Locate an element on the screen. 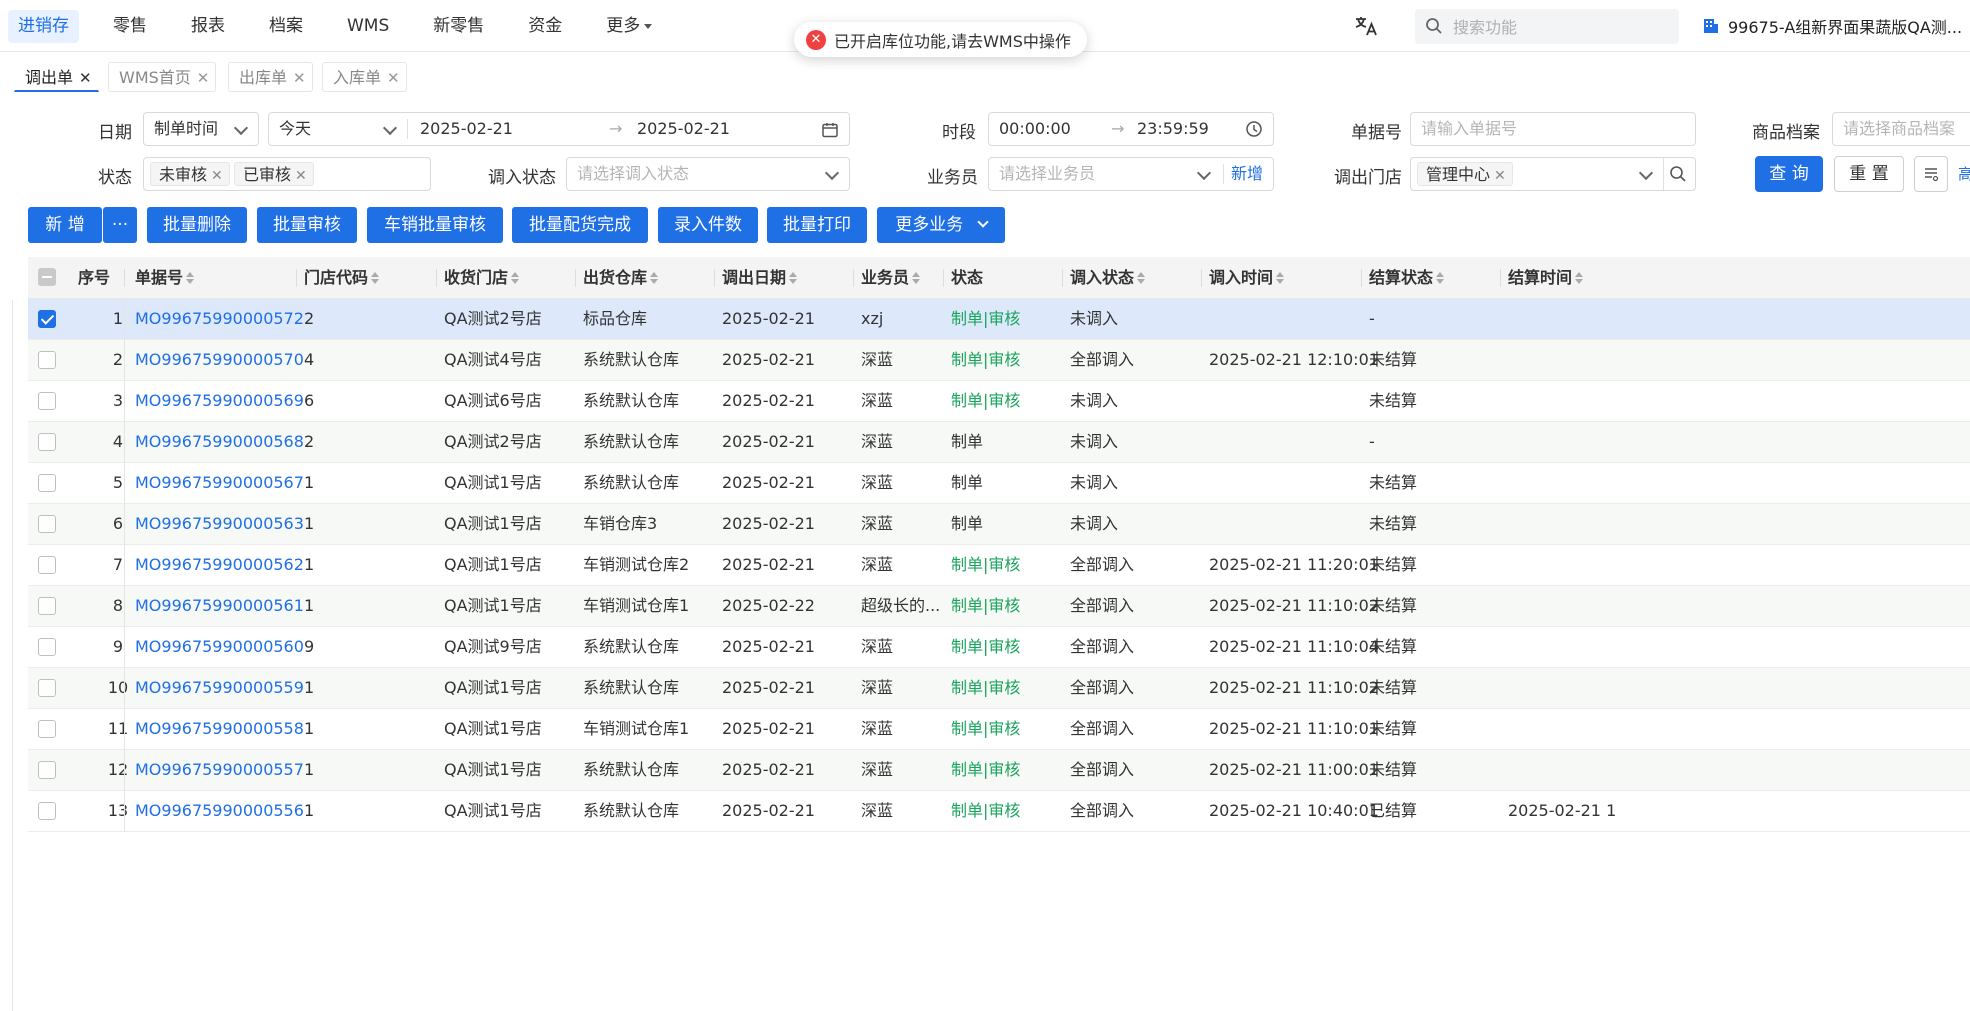 This screenshot has height=1011, width=1970. search-icon is located at coordinates (1678, 174).